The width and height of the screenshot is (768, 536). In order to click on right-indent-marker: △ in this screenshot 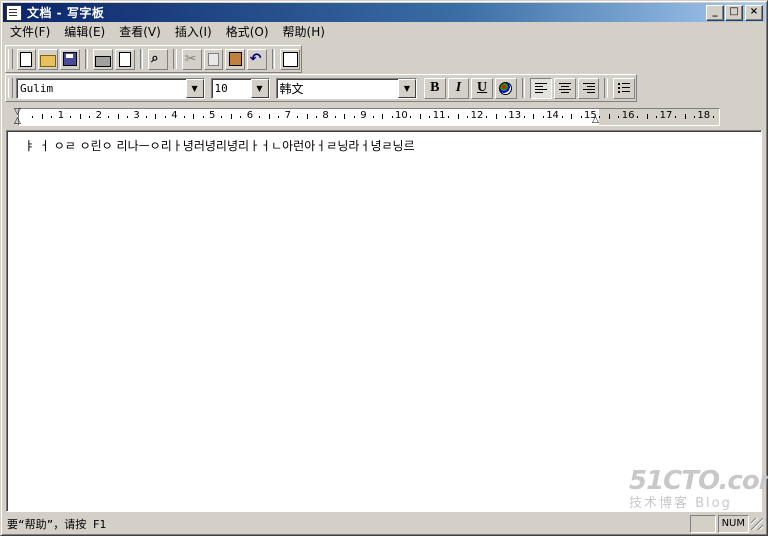, I will do `click(595, 120)`.